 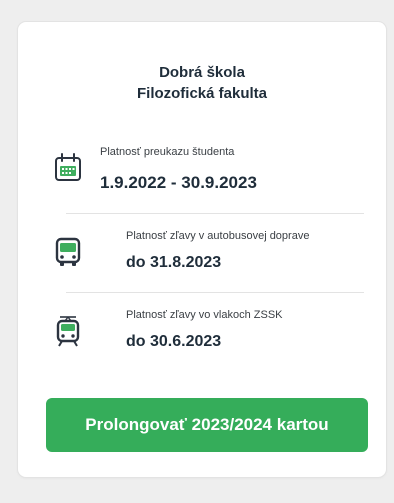 What do you see at coordinates (167, 152) in the screenshot?
I see `student-card-validity-label: Platnosť preukazu študenta` at bounding box center [167, 152].